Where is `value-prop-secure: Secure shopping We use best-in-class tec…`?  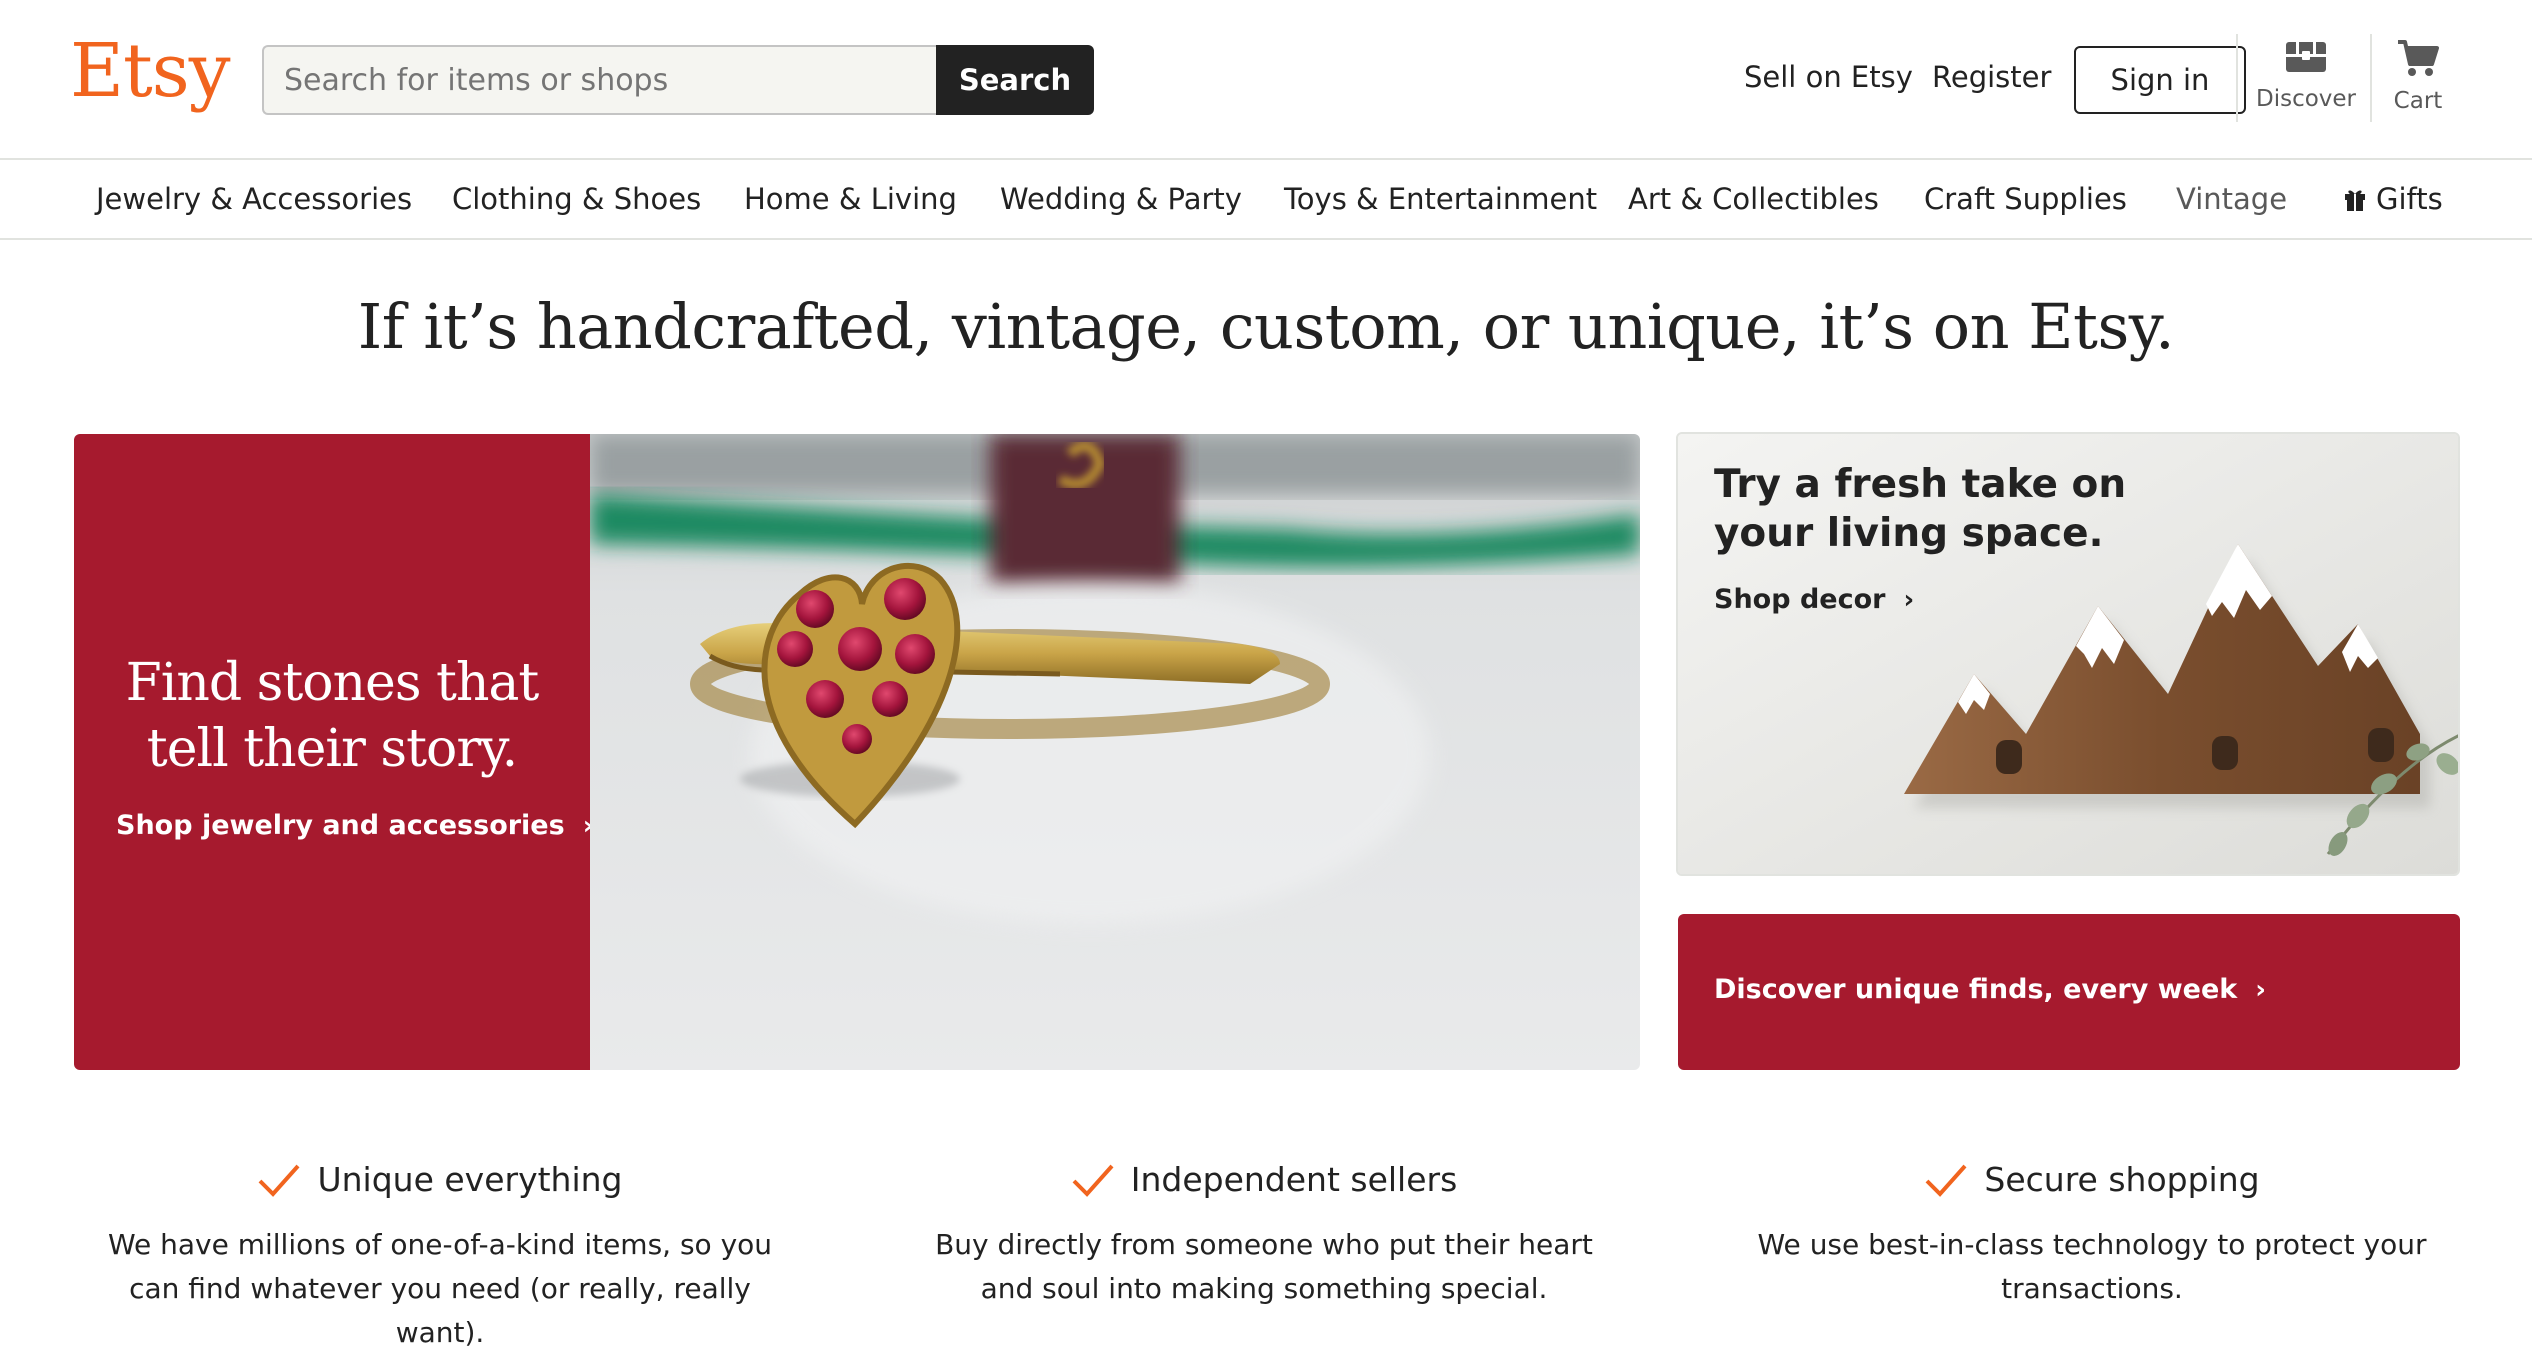 value-prop-secure: Secure shopping We use best-in-class tec… is located at coordinates (2092, 1235).